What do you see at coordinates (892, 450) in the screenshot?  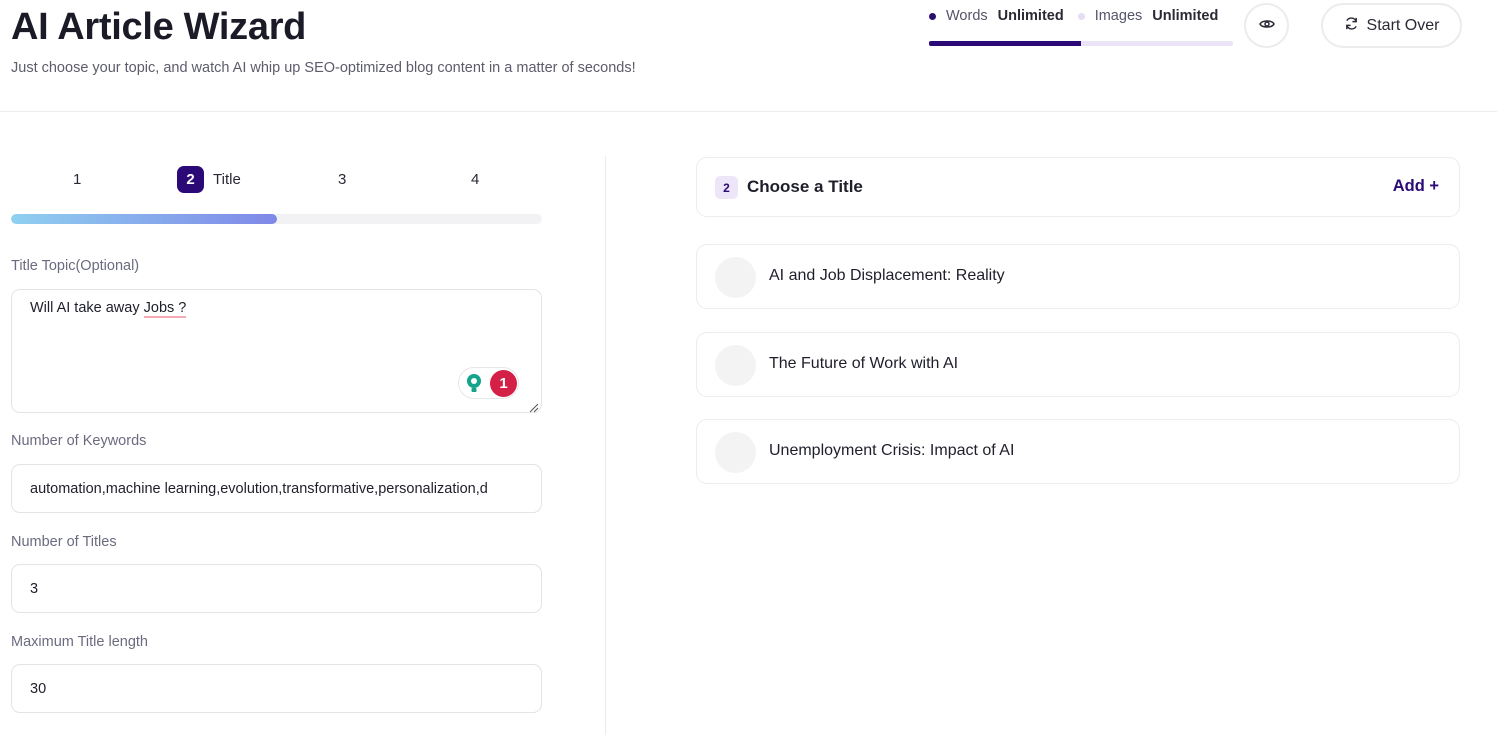 I see `title-option-text: Unemployment Crisis: Impact of AI` at bounding box center [892, 450].